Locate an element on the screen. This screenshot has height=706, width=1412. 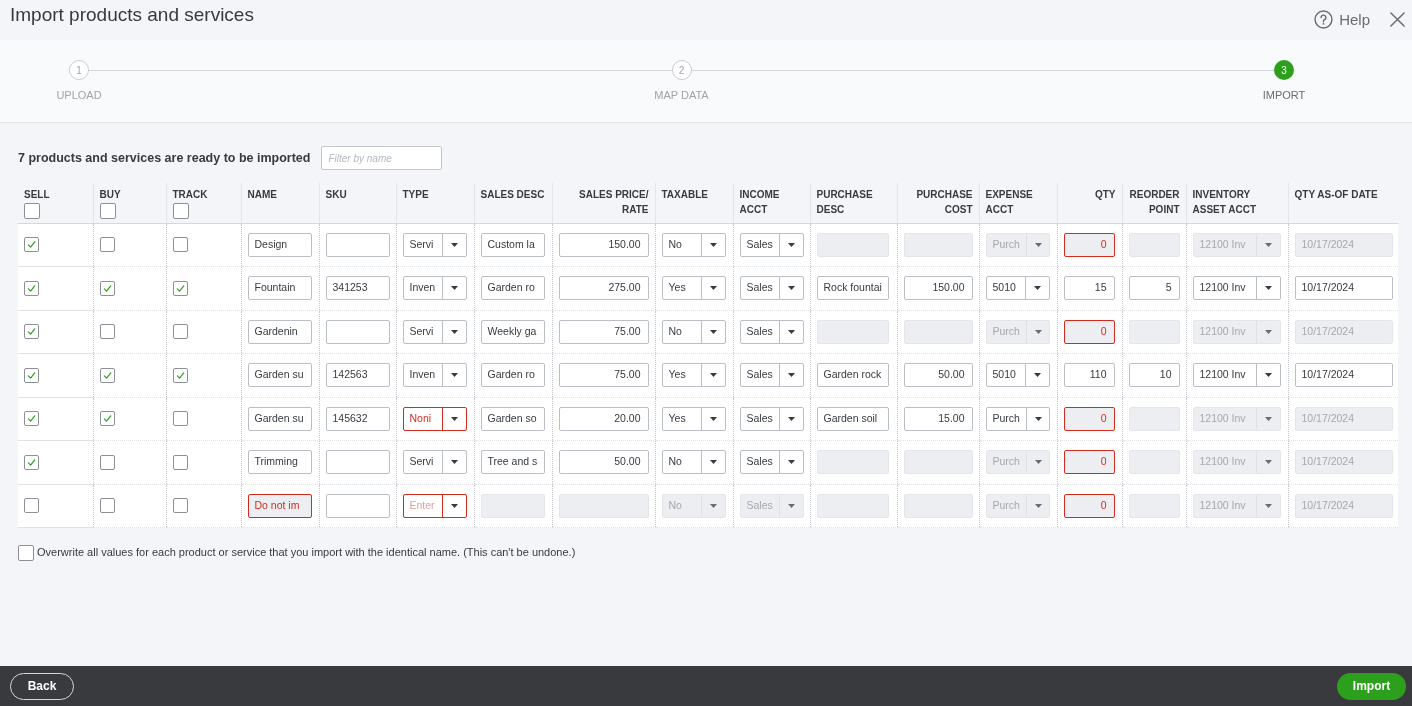
reorder-point-field: 10 is located at coordinates (1154, 375).